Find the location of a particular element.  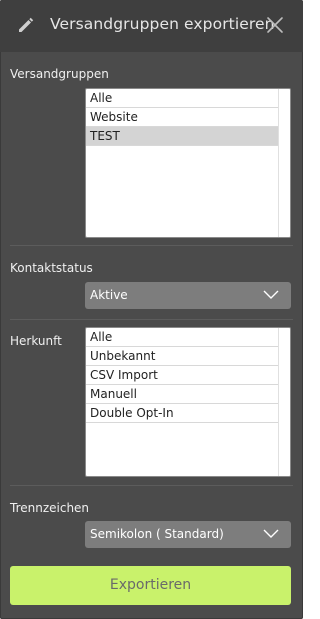

trennzeichen-label: Trennzeichen is located at coordinates (50, 508).